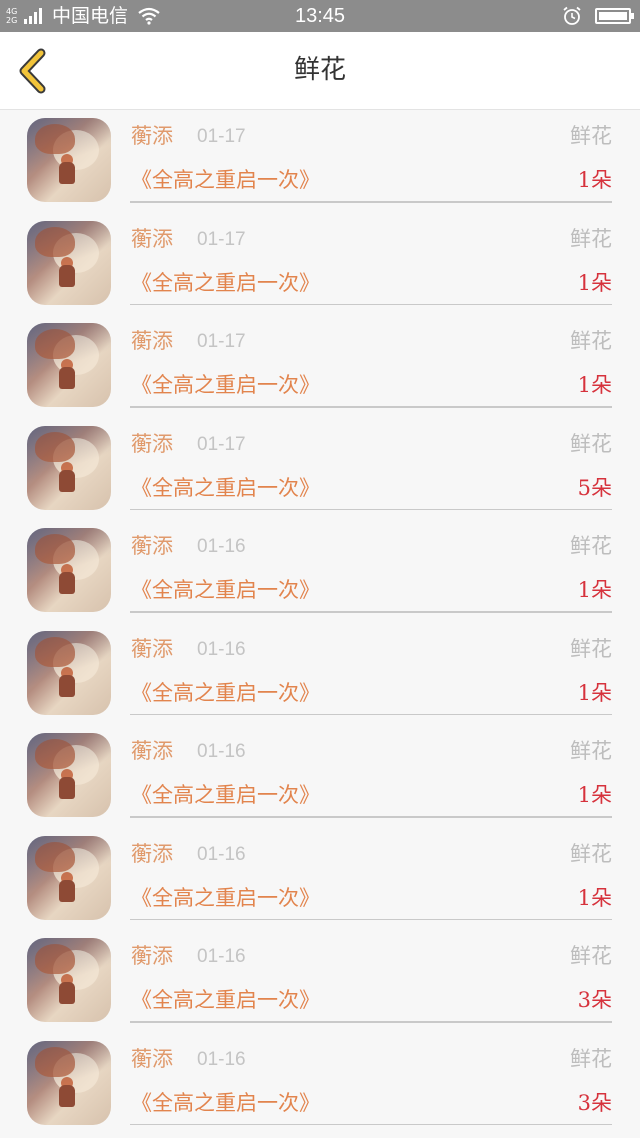 The image size is (640, 1138). Describe the element at coordinates (572, 15) in the screenshot. I see `alarm-icon` at that location.